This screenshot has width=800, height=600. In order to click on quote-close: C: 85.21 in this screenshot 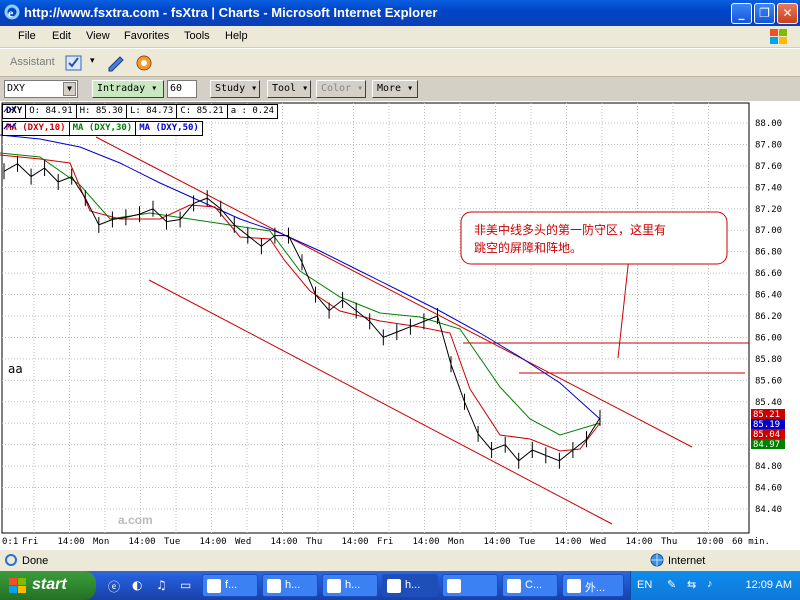, I will do `click(202, 111)`.